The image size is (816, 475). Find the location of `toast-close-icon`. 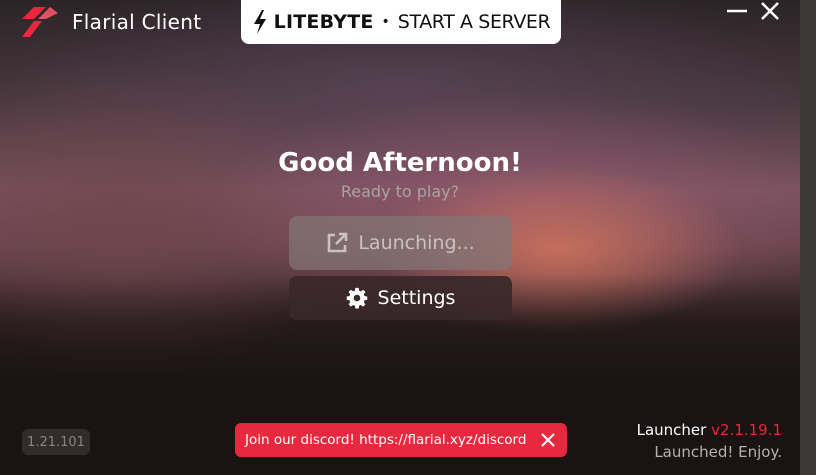

toast-close-icon is located at coordinates (548, 440).